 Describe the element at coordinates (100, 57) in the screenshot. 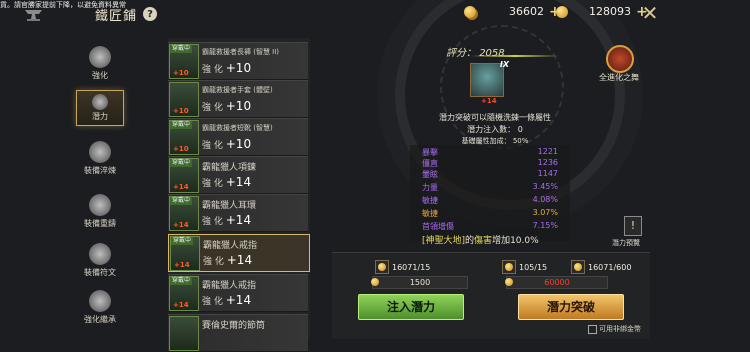

I see `enhance-icon` at that location.